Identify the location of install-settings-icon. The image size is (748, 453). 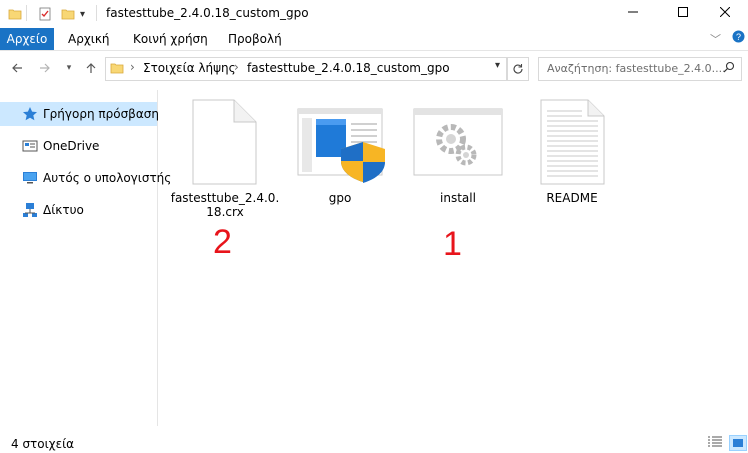
(458, 143).